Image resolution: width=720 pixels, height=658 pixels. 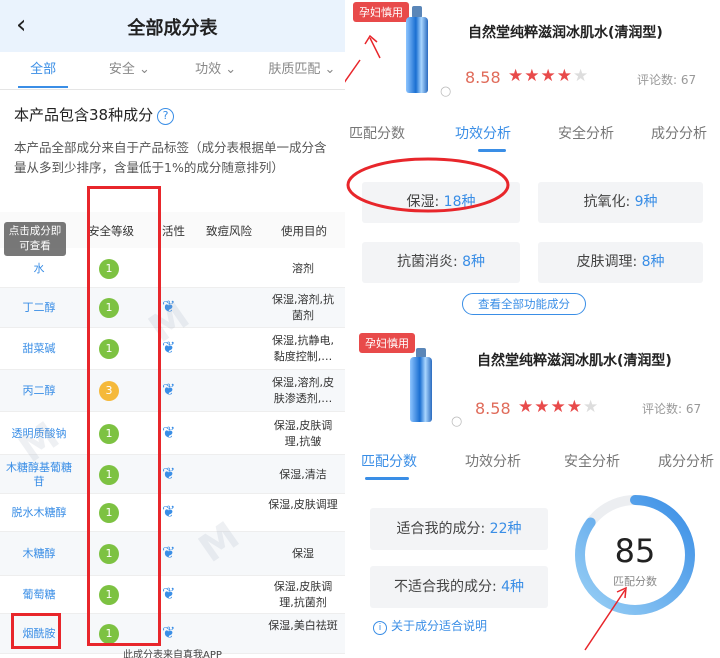 I want to click on highlight-niacinamide, so click(x=36, y=631).